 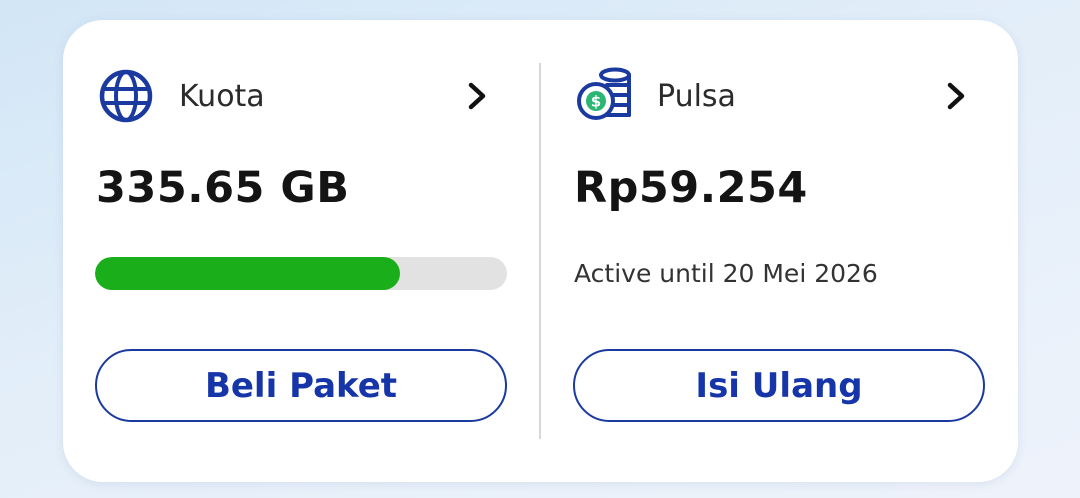 I want to click on kuota-chevron-right-icon, so click(x=477, y=96).